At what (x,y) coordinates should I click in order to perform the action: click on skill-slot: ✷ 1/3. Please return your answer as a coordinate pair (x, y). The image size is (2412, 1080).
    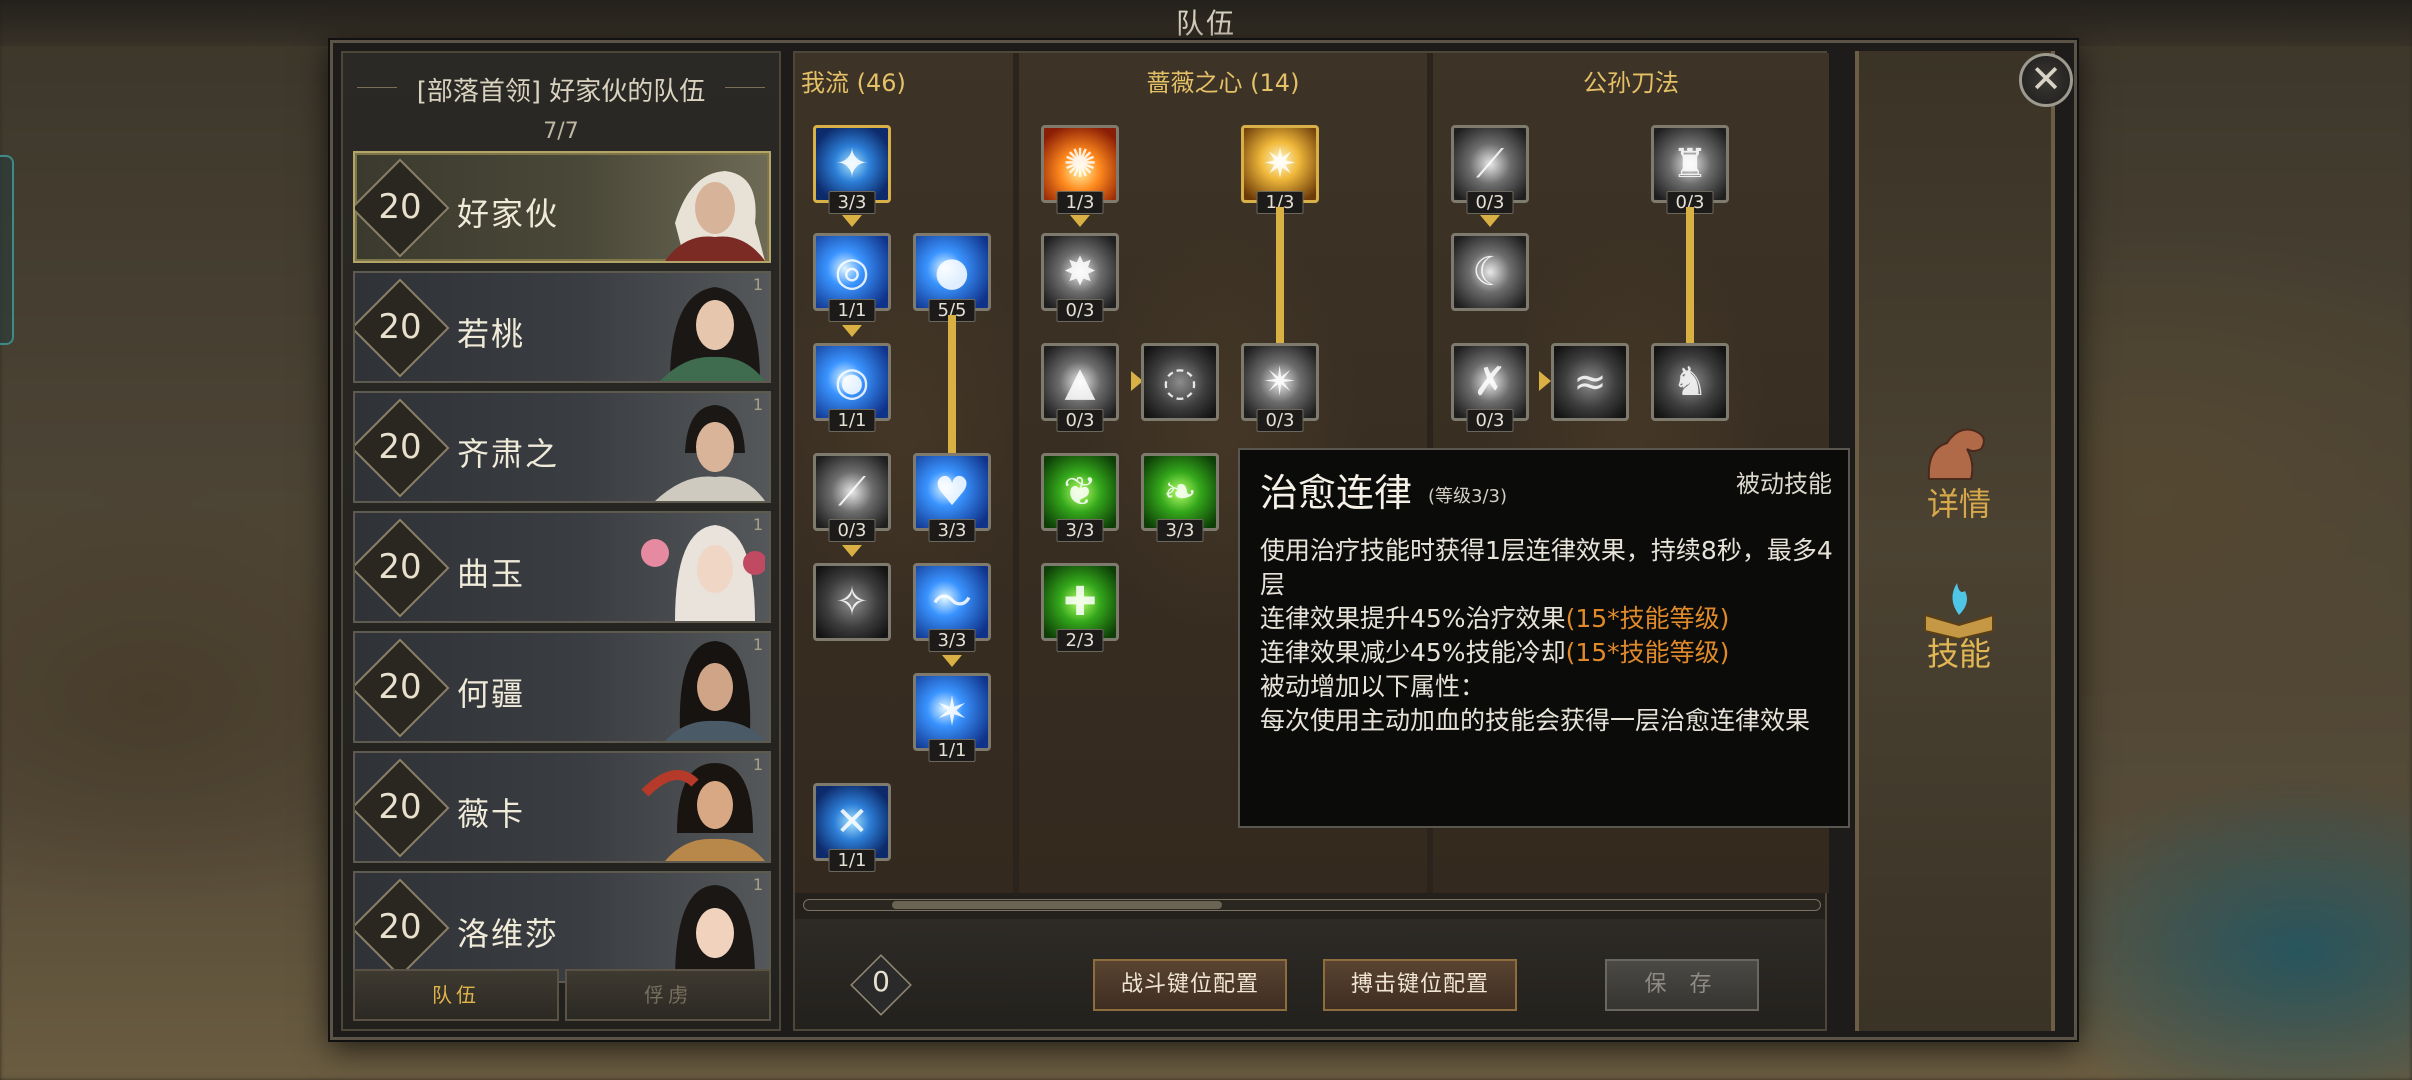
    Looking at the image, I should click on (1280, 169).